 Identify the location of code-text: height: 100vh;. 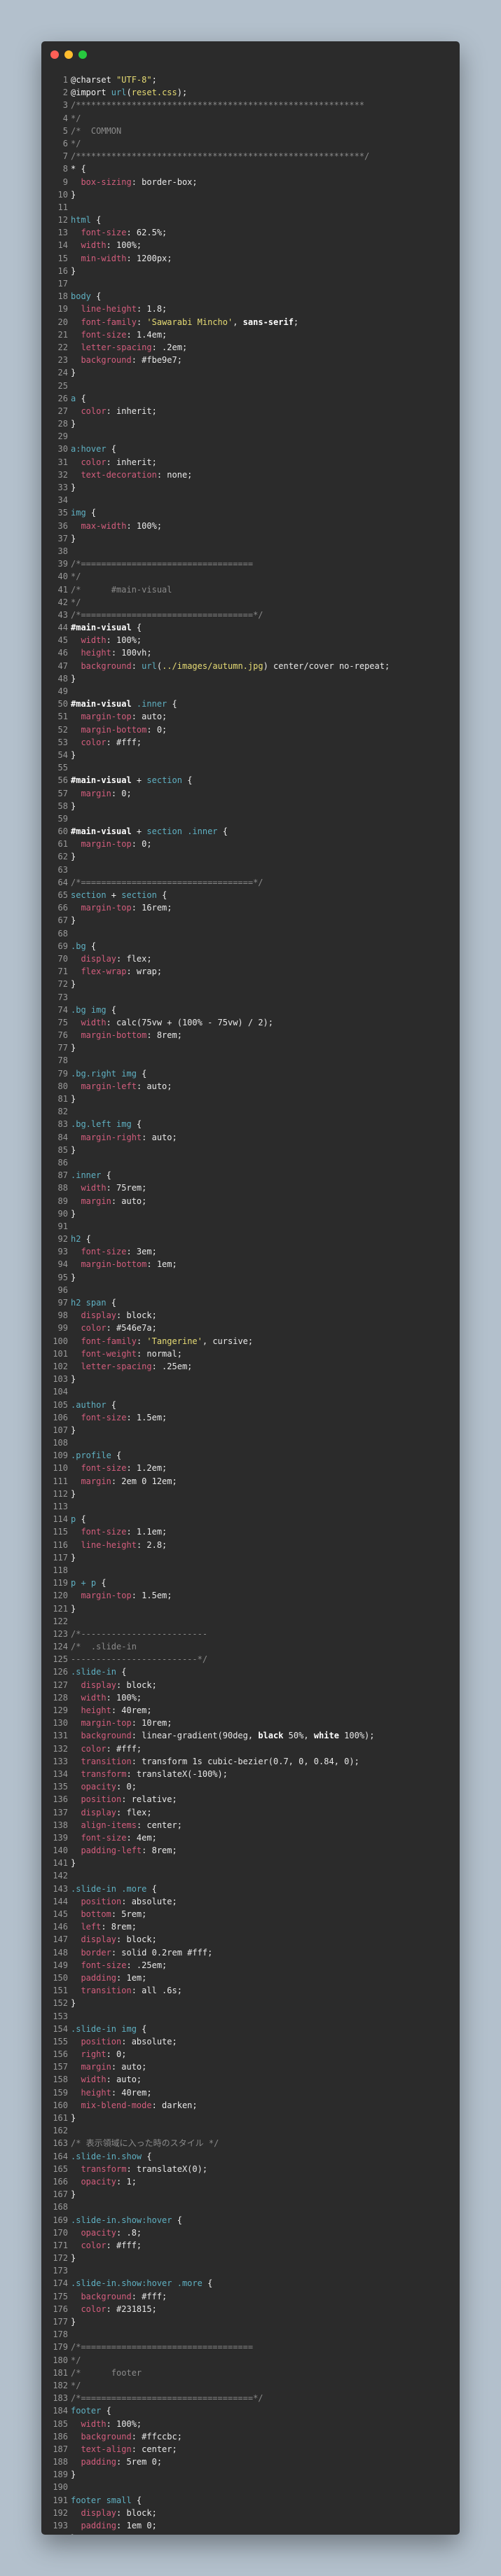
(111, 653).